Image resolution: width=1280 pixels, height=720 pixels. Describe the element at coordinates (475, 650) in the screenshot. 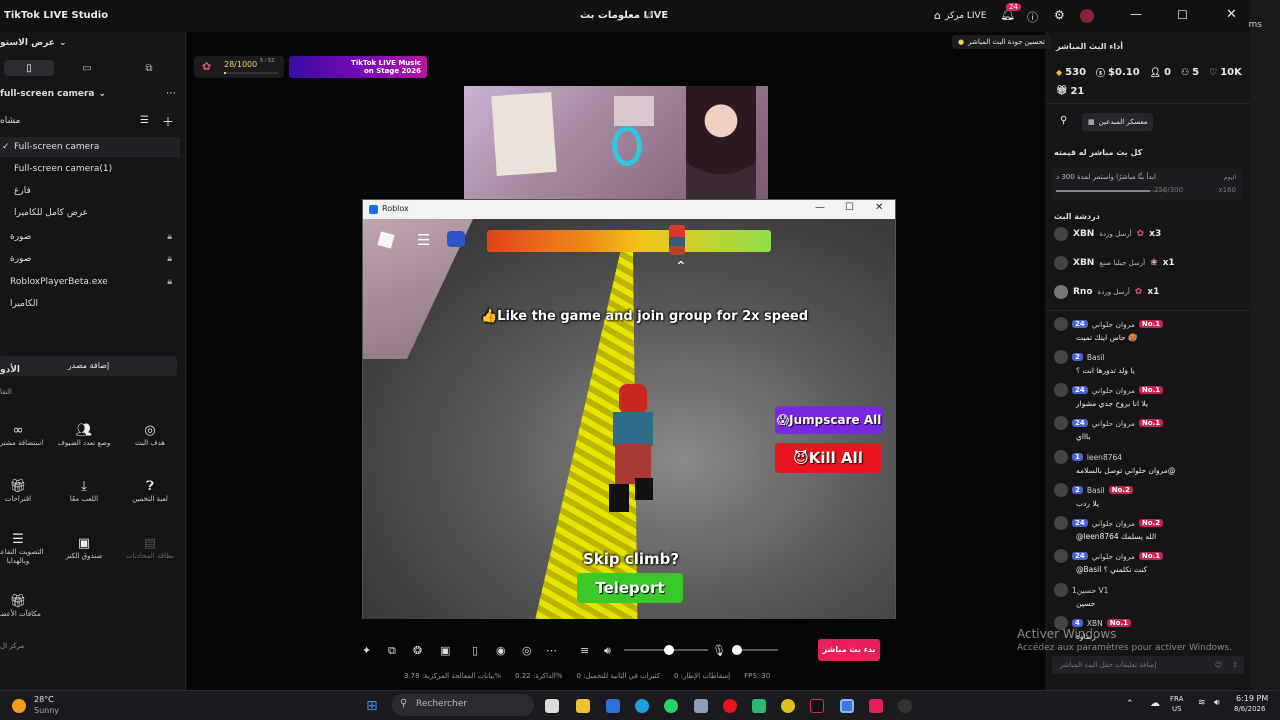

I see `phone-icon: ▯` at that location.